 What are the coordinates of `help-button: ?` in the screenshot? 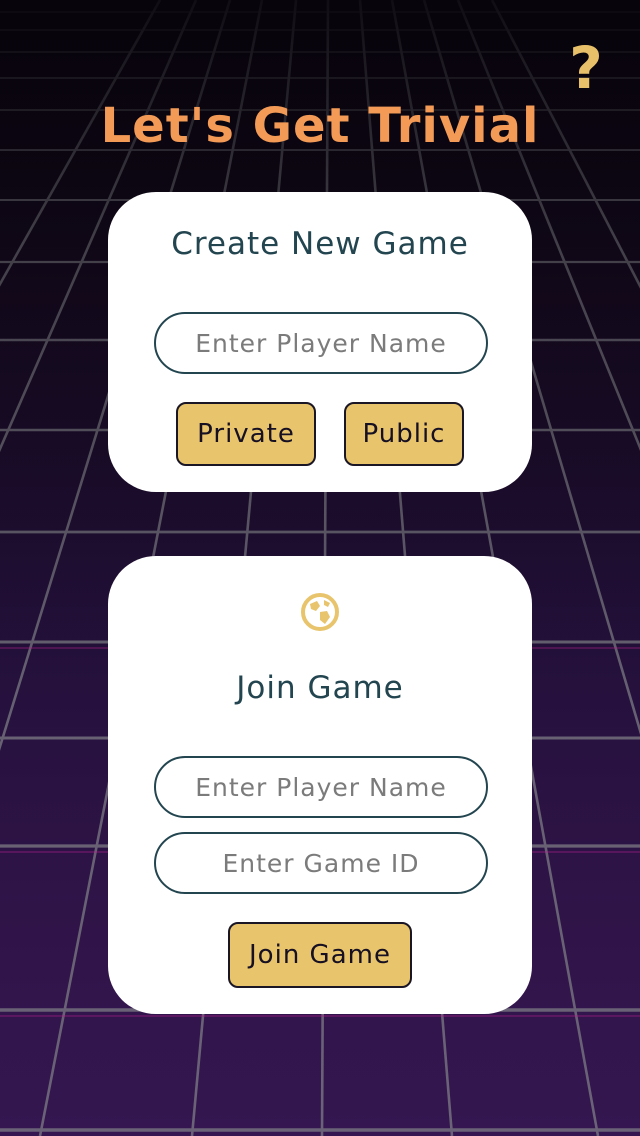 It's located at (586, 68).